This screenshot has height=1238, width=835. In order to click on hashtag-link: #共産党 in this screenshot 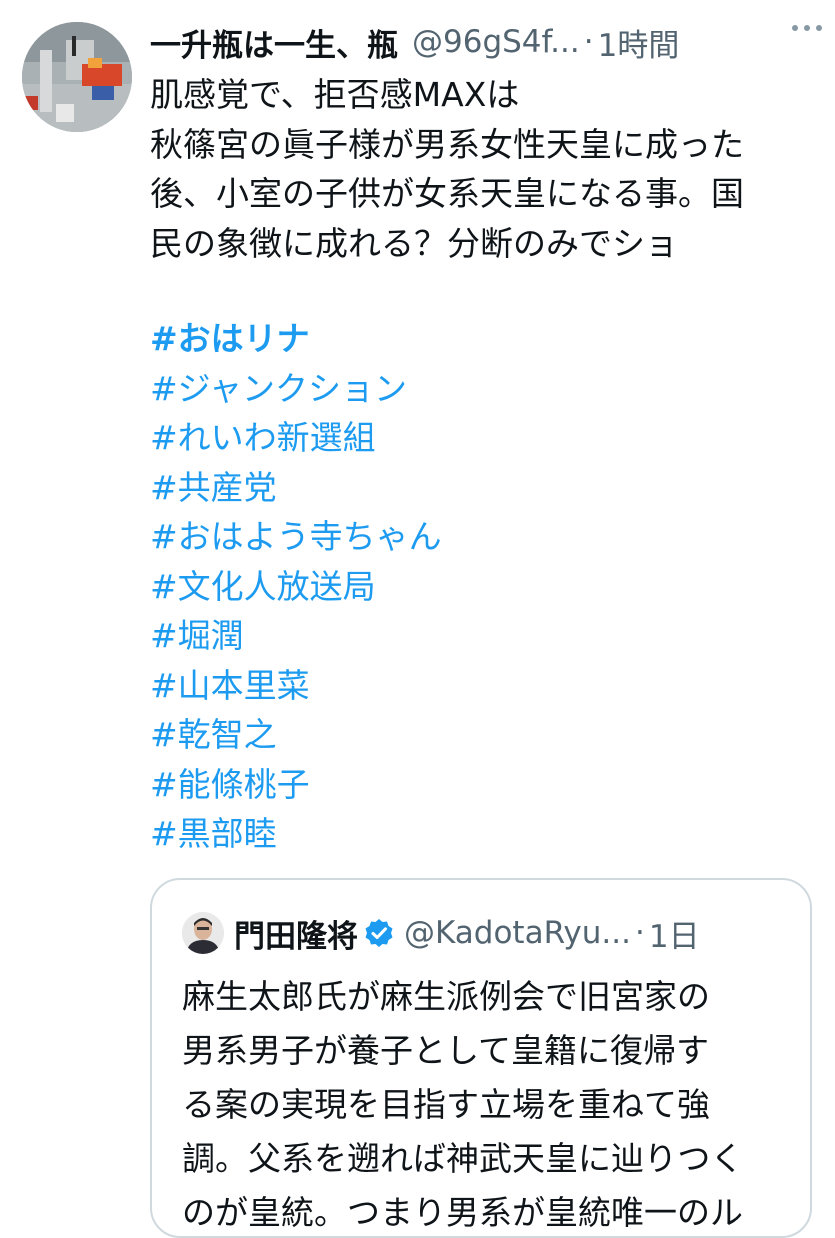, I will do `click(485, 488)`.